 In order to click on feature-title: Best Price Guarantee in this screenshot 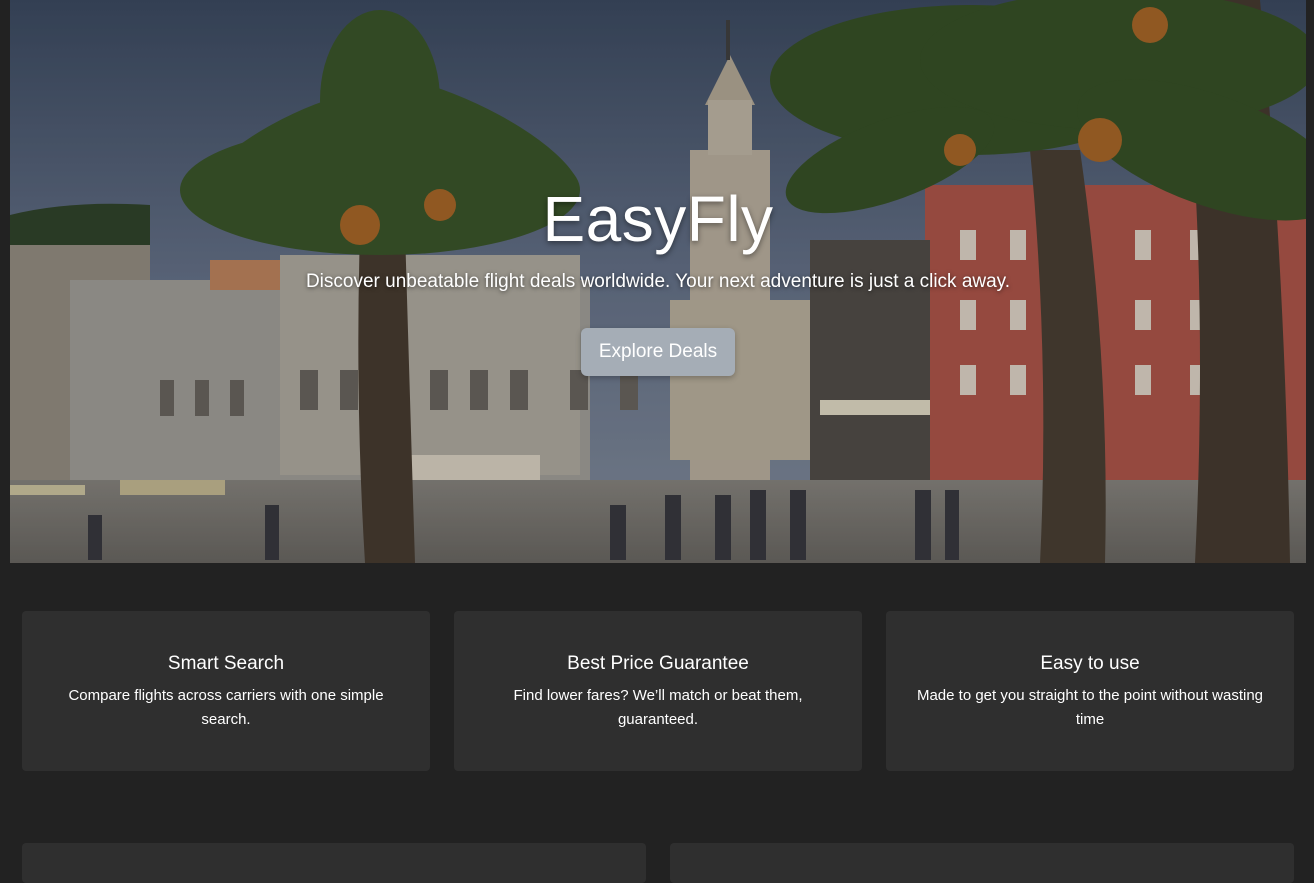, I will do `click(658, 663)`.